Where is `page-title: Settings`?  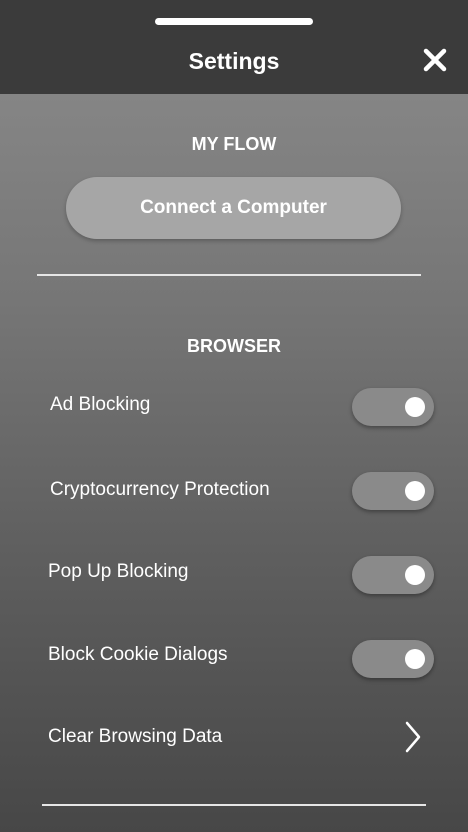
page-title: Settings is located at coordinates (234, 61).